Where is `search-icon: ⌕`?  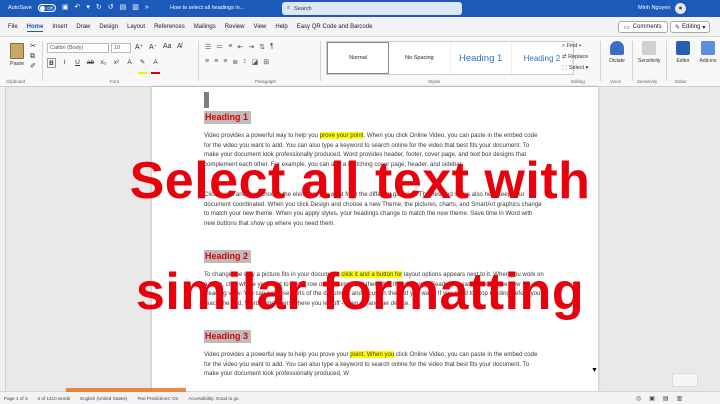
search-icon: ⌕ is located at coordinates (289, 8).